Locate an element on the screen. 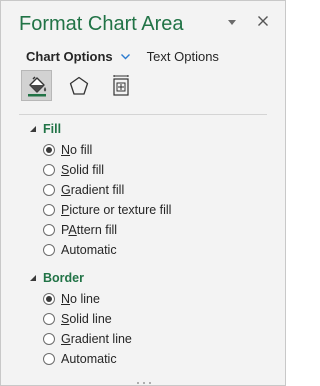 This screenshot has height=386, width=320. fill-option-label: Solid fill is located at coordinates (83, 170).